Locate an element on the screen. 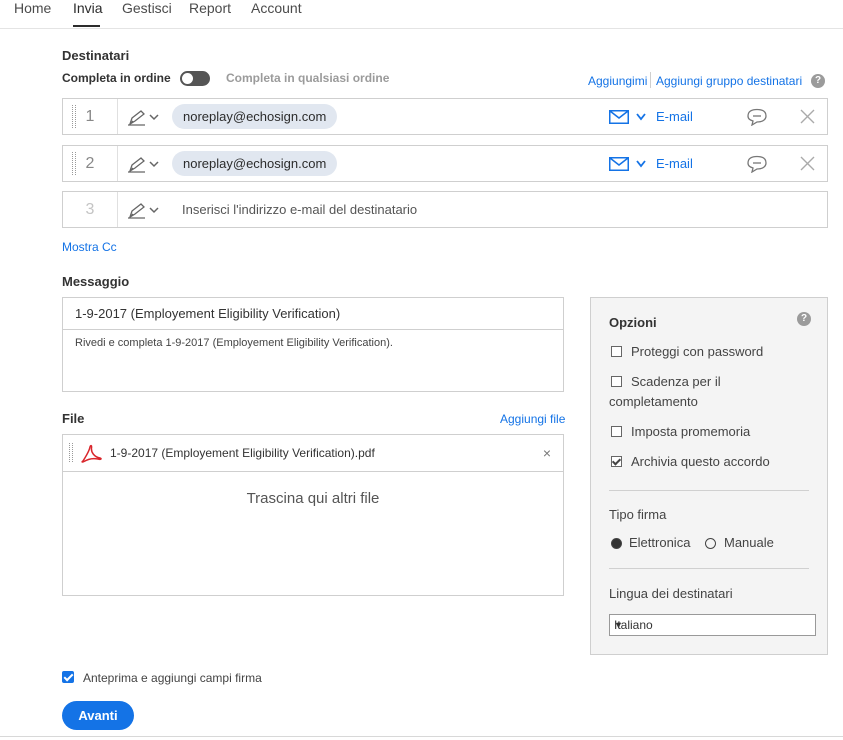 This screenshot has width=843, height=740. preview-checkbox is located at coordinates (68, 677).